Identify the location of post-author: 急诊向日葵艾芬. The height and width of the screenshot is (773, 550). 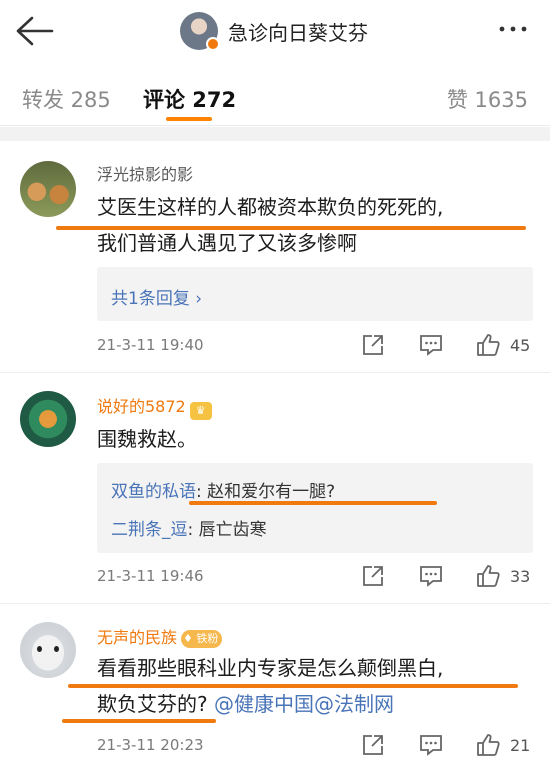
(274, 31).